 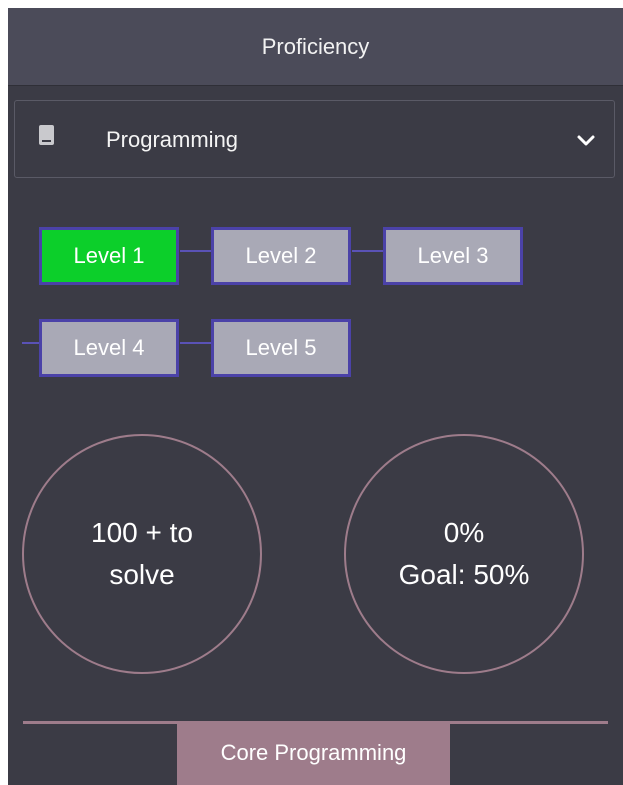 I want to click on to-solve-line1: 100 + to, so click(x=142, y=532).